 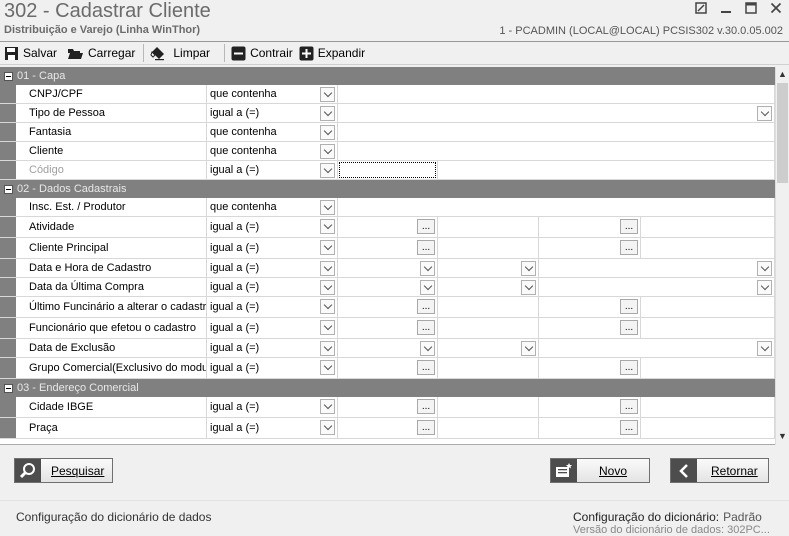 What do you see at coordinates (776, 8) in the screenshot?
I see `close-icon` at bounding box center [776, 8].